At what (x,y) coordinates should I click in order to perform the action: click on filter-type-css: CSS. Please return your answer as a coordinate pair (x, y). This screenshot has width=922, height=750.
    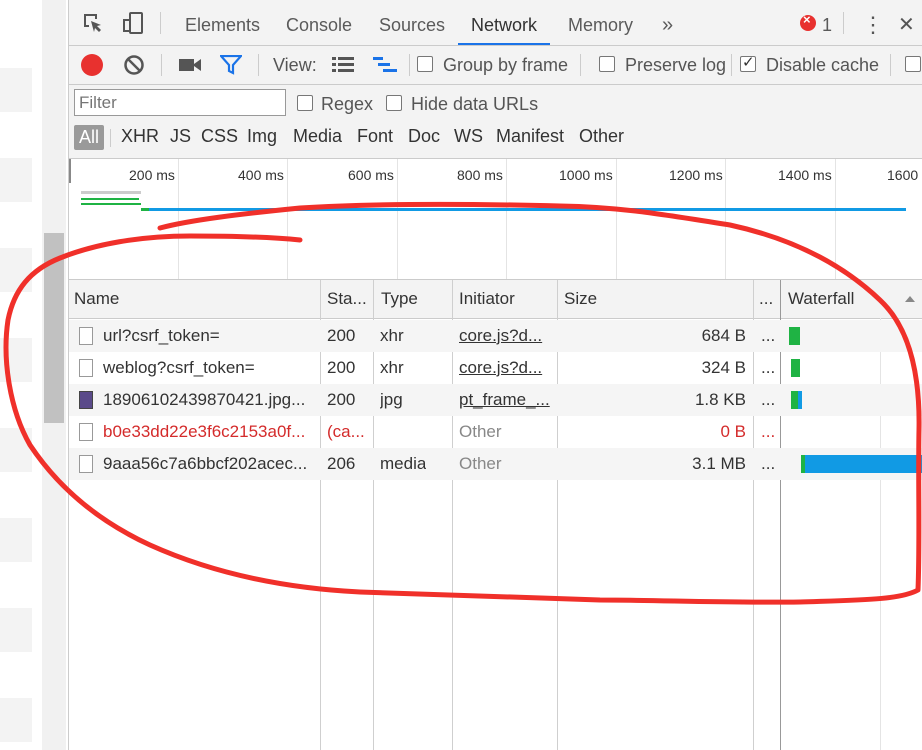
    Looking at the image, I should click on (219, 136).